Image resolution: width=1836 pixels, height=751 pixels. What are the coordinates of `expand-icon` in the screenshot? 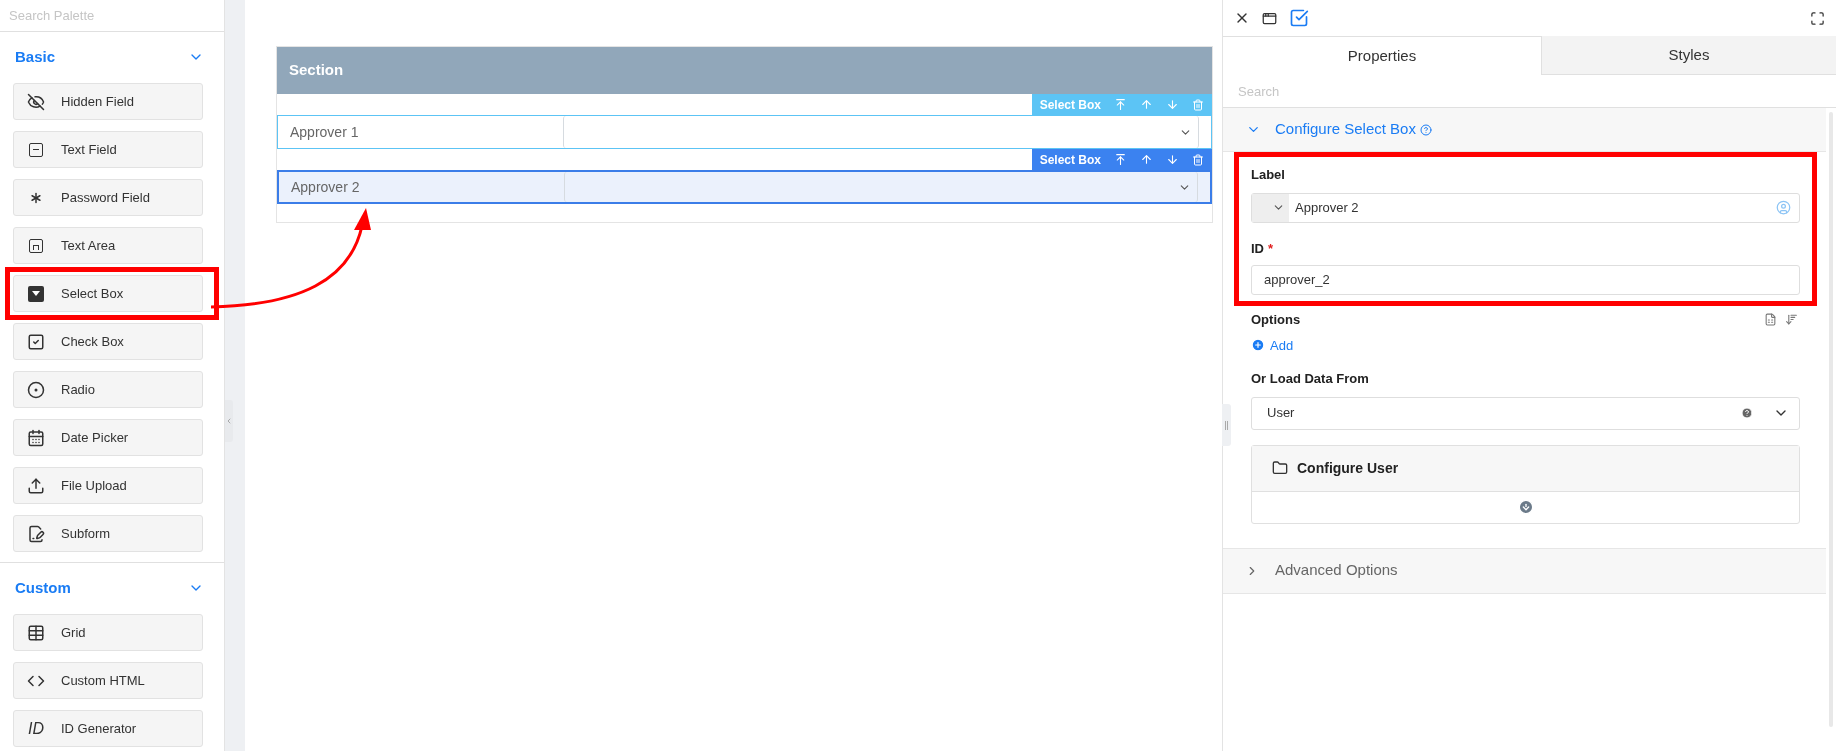 It's located at (1525, 507).